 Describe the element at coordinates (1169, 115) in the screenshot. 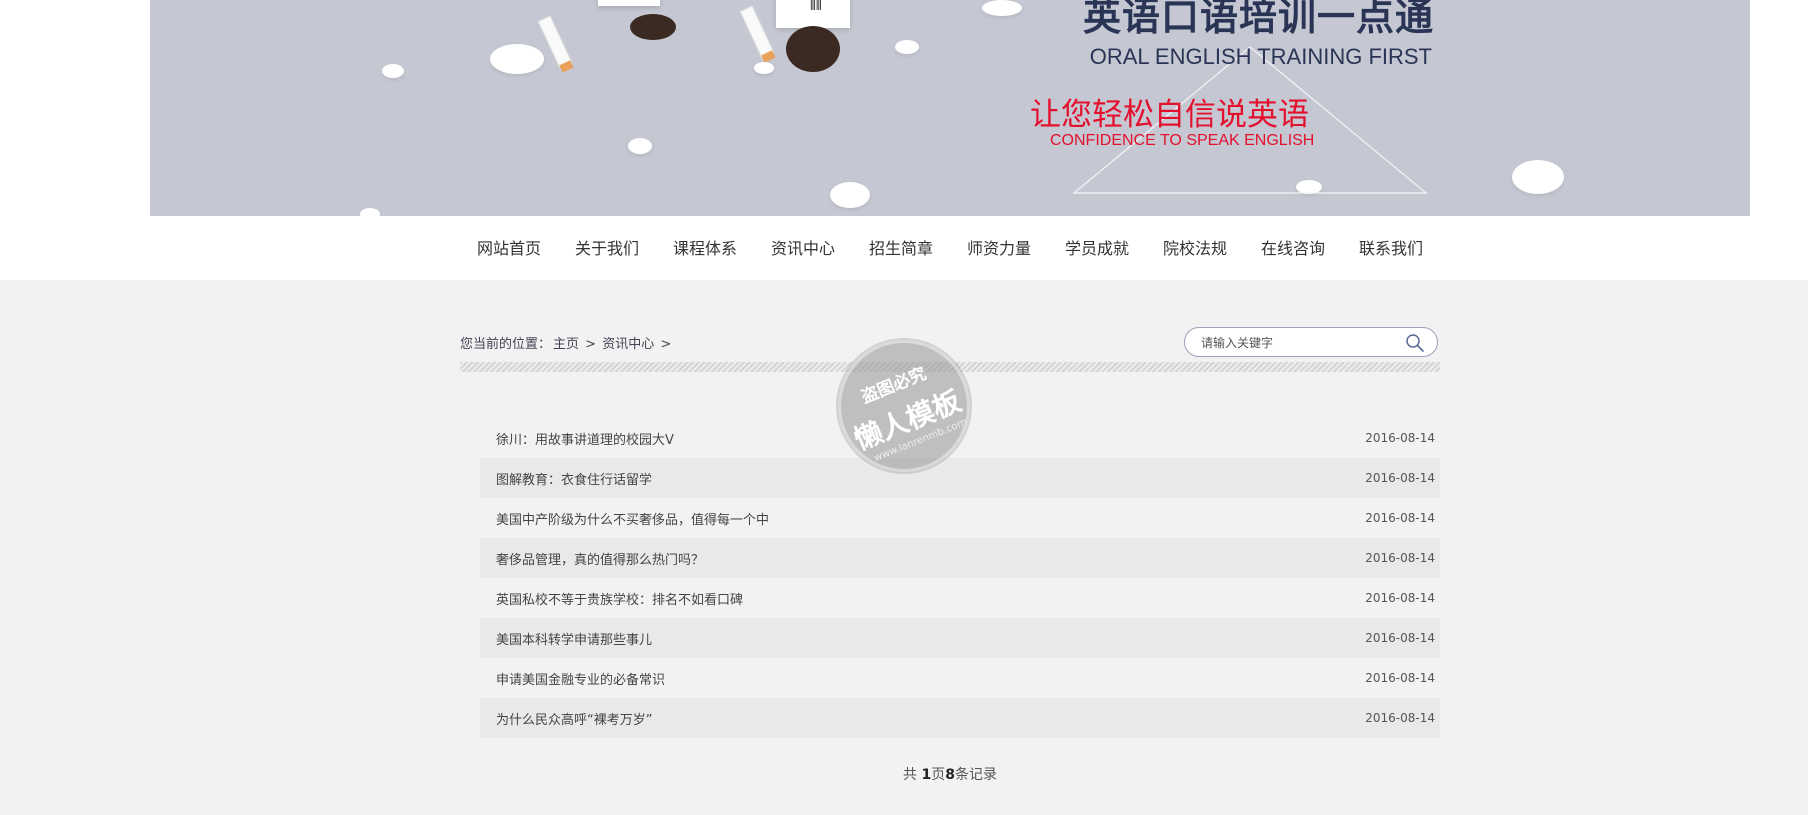

I see `banner-subtitle-cn: 让您轻松自信说英语` at that location.